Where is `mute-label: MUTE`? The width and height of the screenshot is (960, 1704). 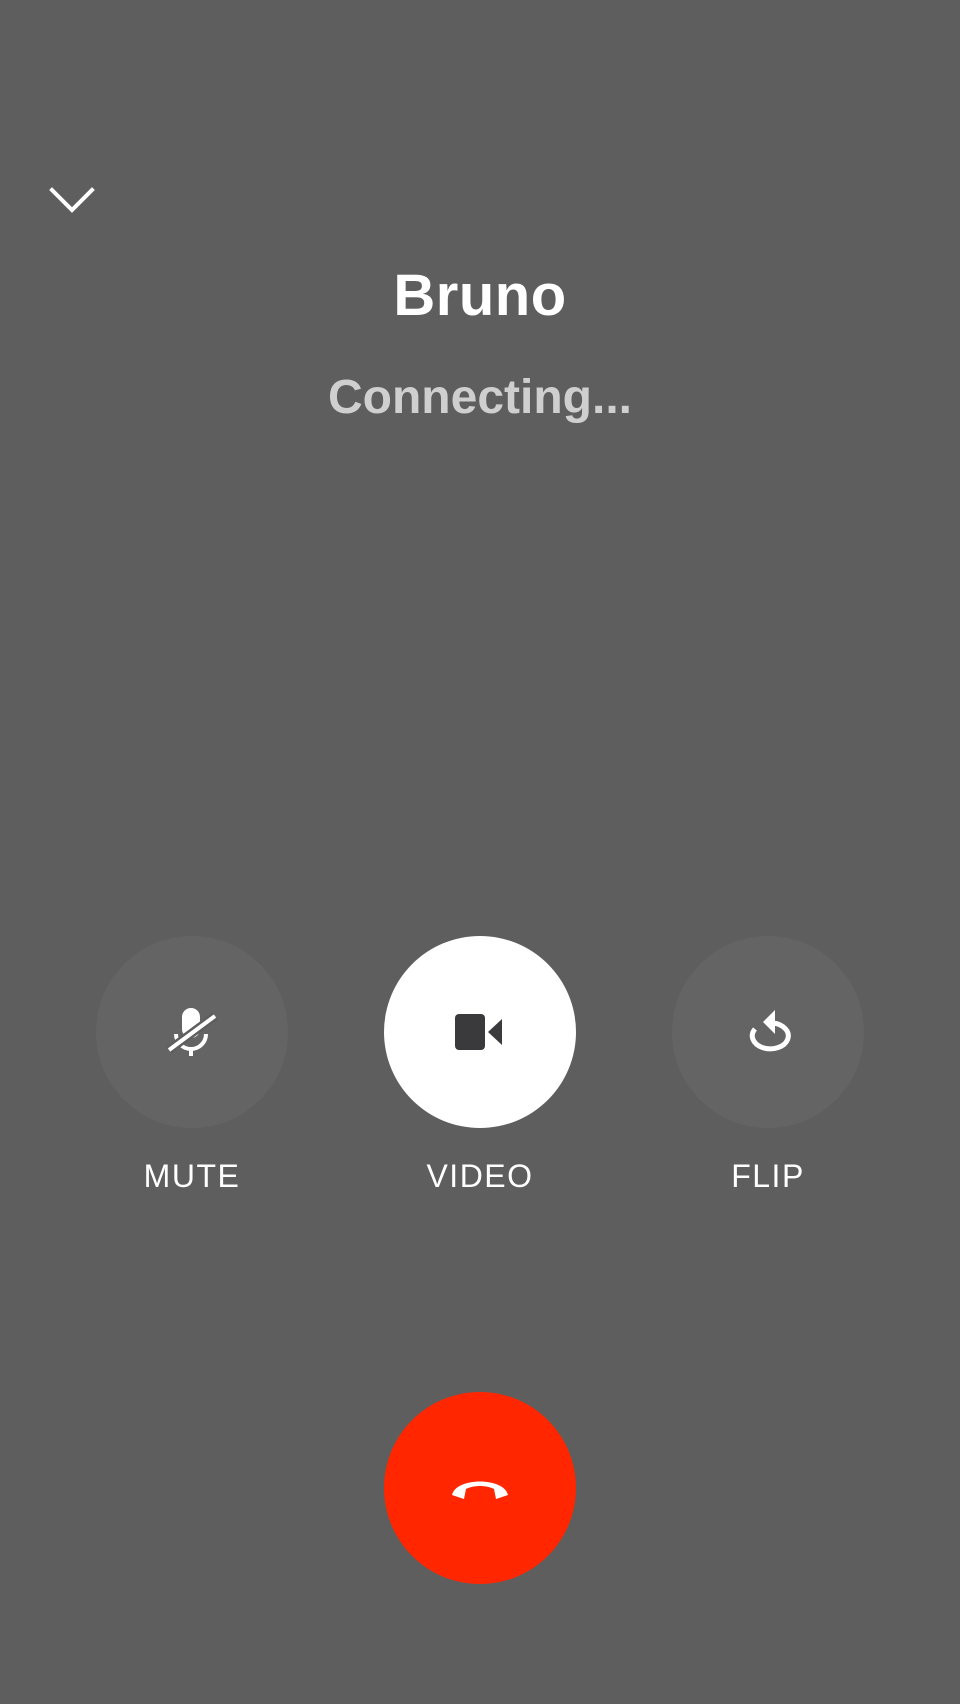 mute-label: MUTE is located at coordinates (192, 1176).